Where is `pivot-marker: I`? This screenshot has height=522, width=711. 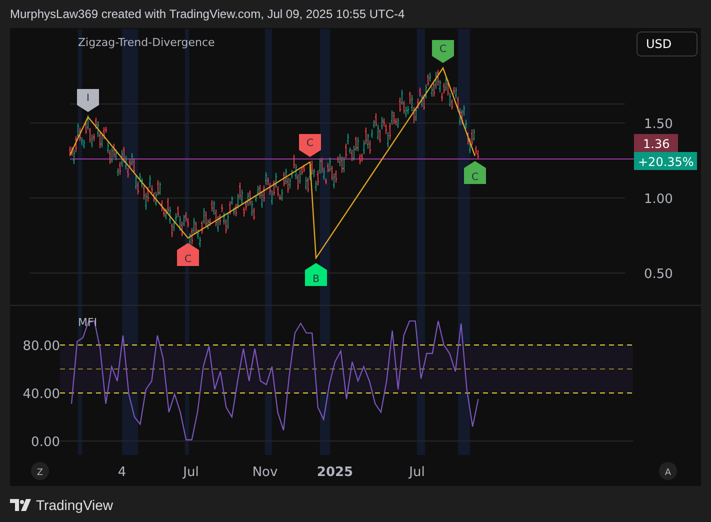
pivot-marker: I is located at coordinates (88, 100).